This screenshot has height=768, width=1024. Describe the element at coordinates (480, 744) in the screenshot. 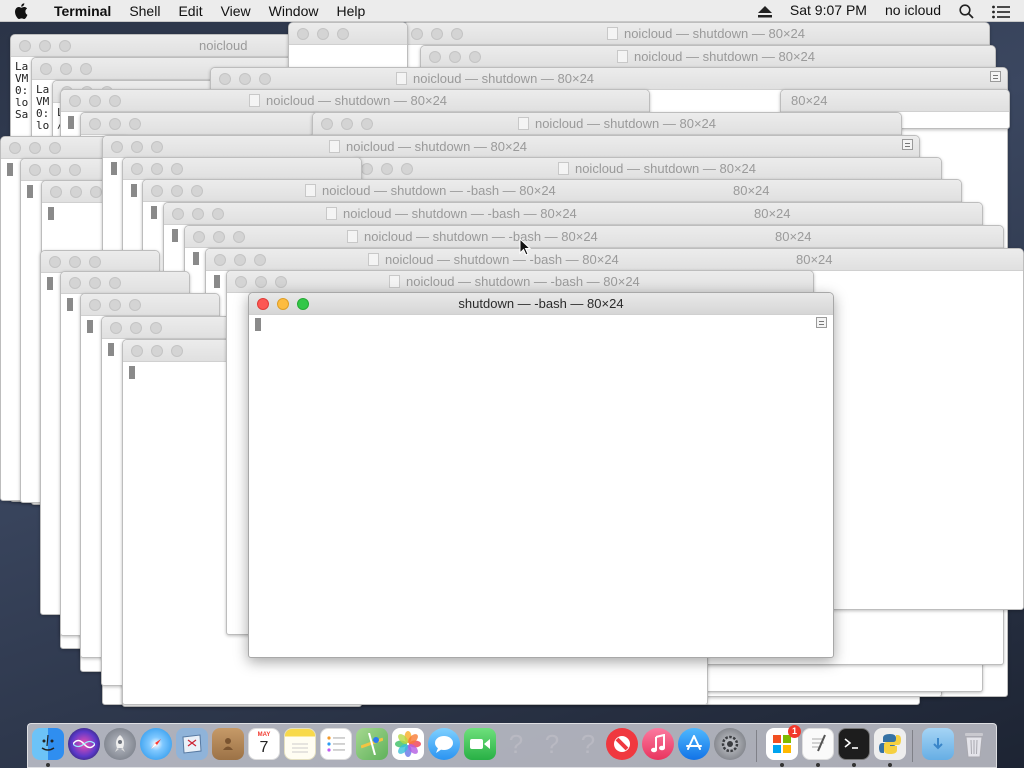

I see `dock-facetime-video-camera-icon` at that location.